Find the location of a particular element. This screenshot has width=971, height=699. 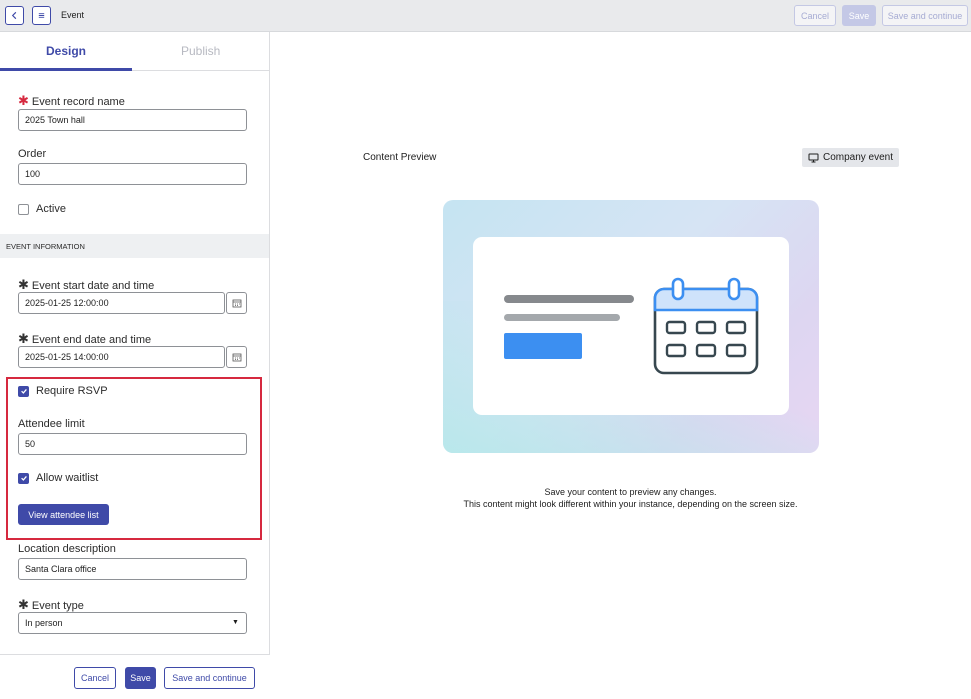

end-date-picker-button is located at coordinates (236, 357).